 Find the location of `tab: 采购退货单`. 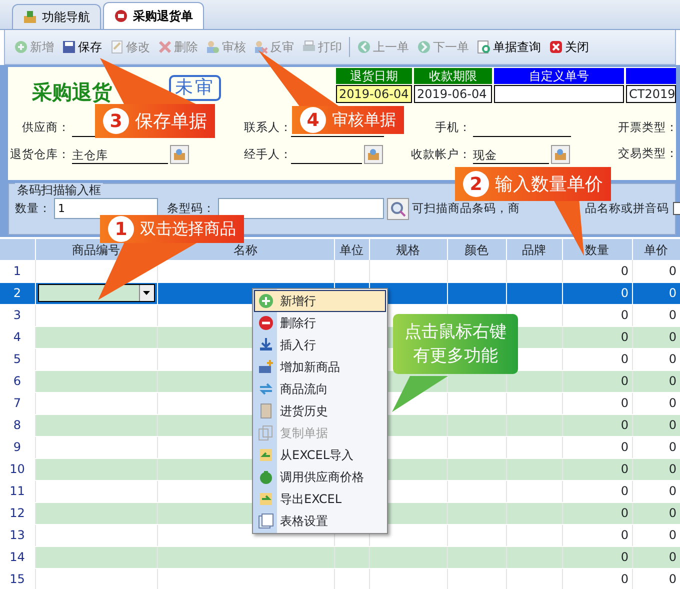

tab: 采购退货单 is located at coordinates (153, 15).